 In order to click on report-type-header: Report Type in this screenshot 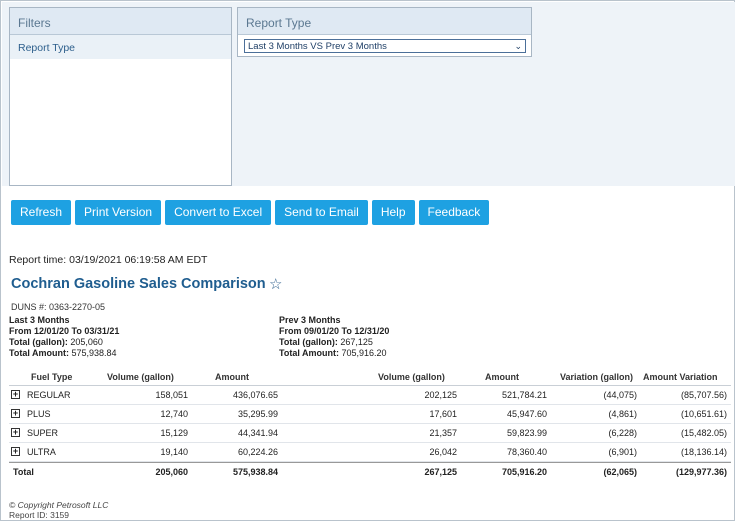, I will do `click(384, 21)`.